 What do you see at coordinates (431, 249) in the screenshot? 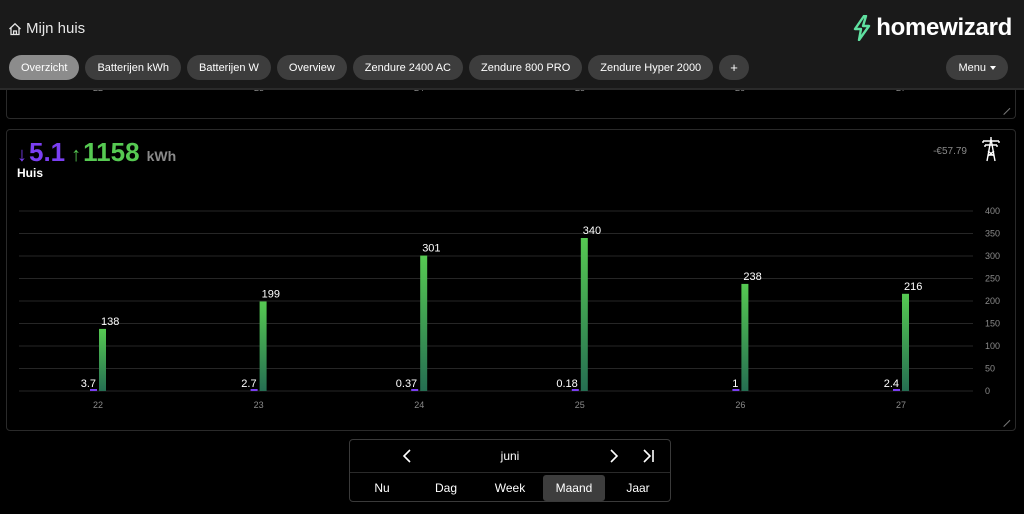
I see `export-value-label: 301` at bounding box center [431, 249].